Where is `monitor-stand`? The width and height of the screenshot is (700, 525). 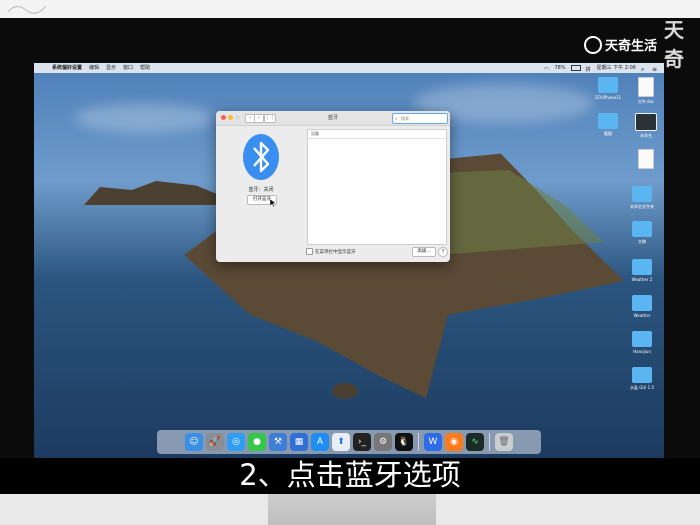
monitor-stand is located at coordinates (352, 509).